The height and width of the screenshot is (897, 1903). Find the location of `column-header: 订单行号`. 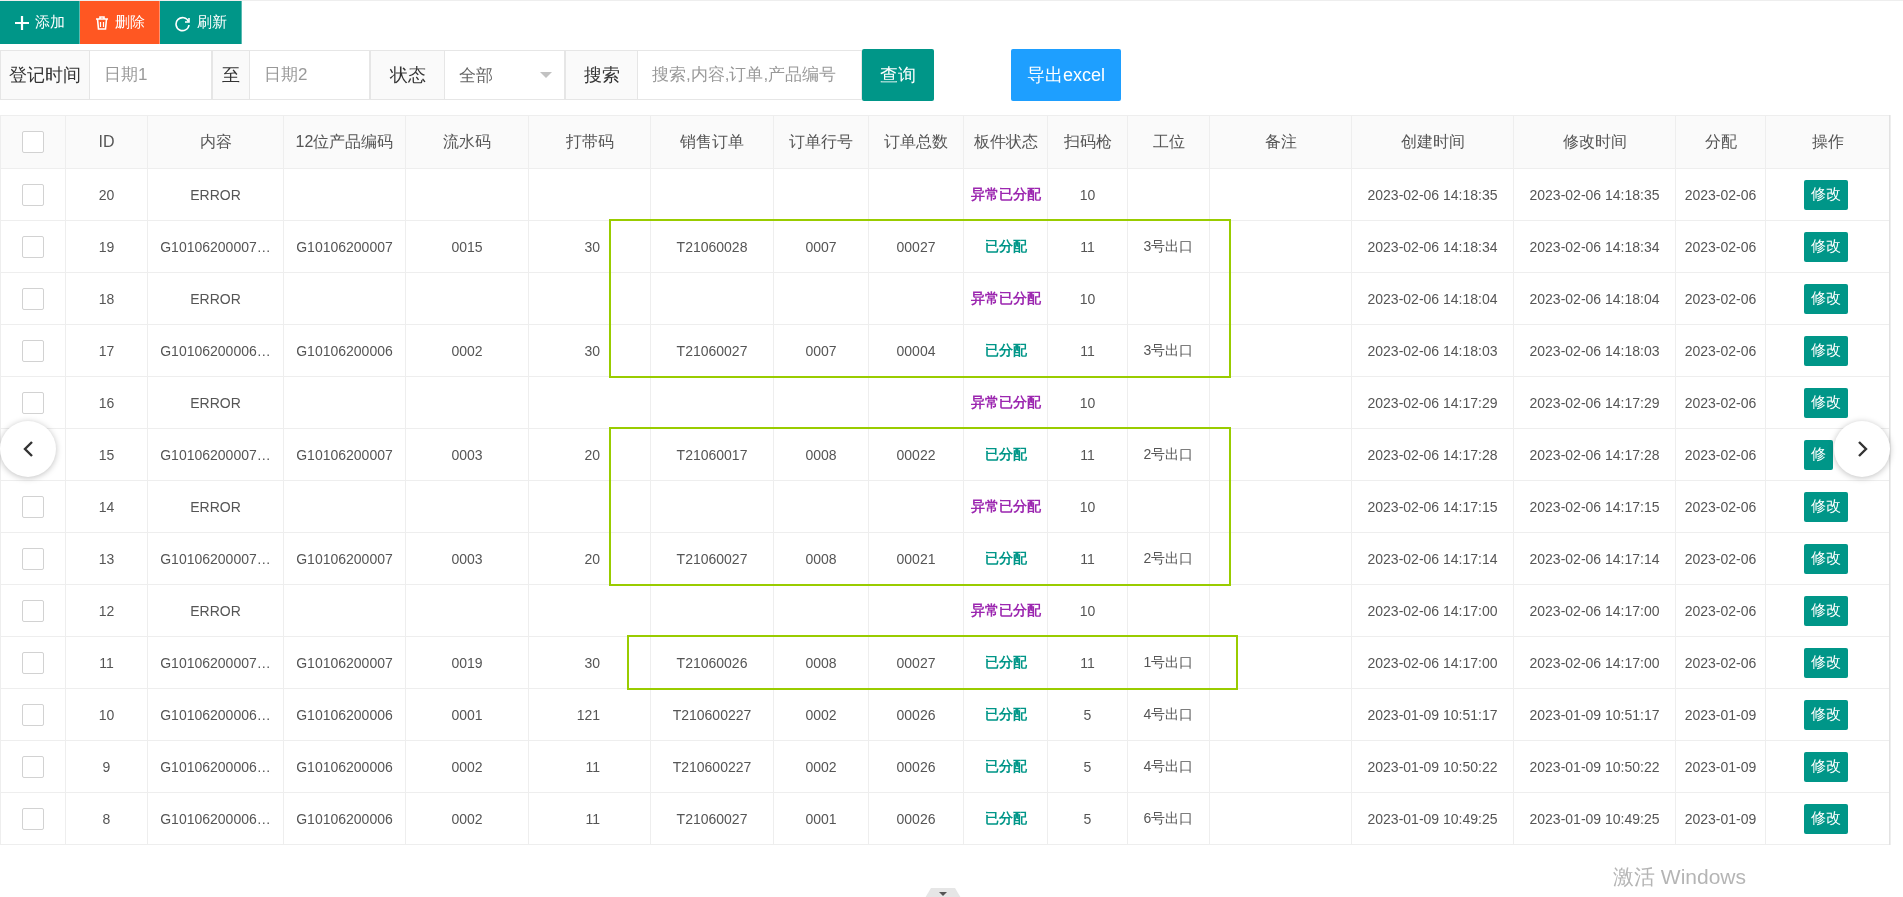

column-header: 订单行号 is located at coordinates (821, 142).